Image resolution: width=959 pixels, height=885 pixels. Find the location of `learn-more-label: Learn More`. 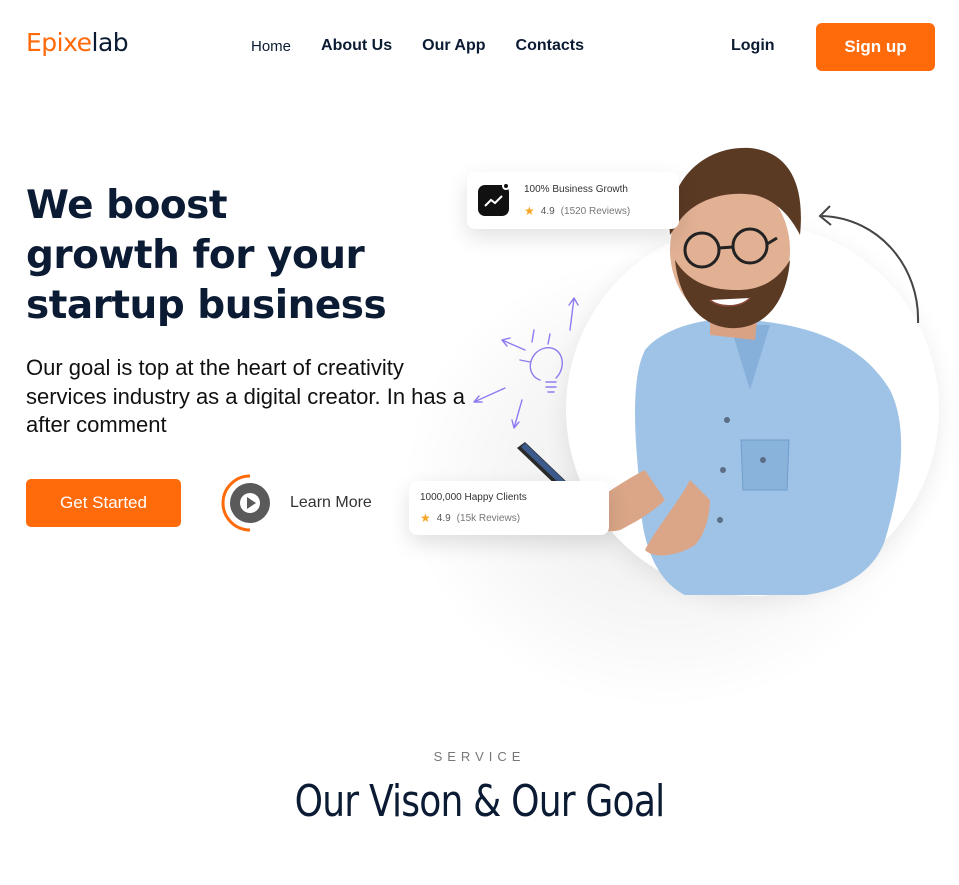

learn-more-label: Learn More is located at coordinates (331, 502).